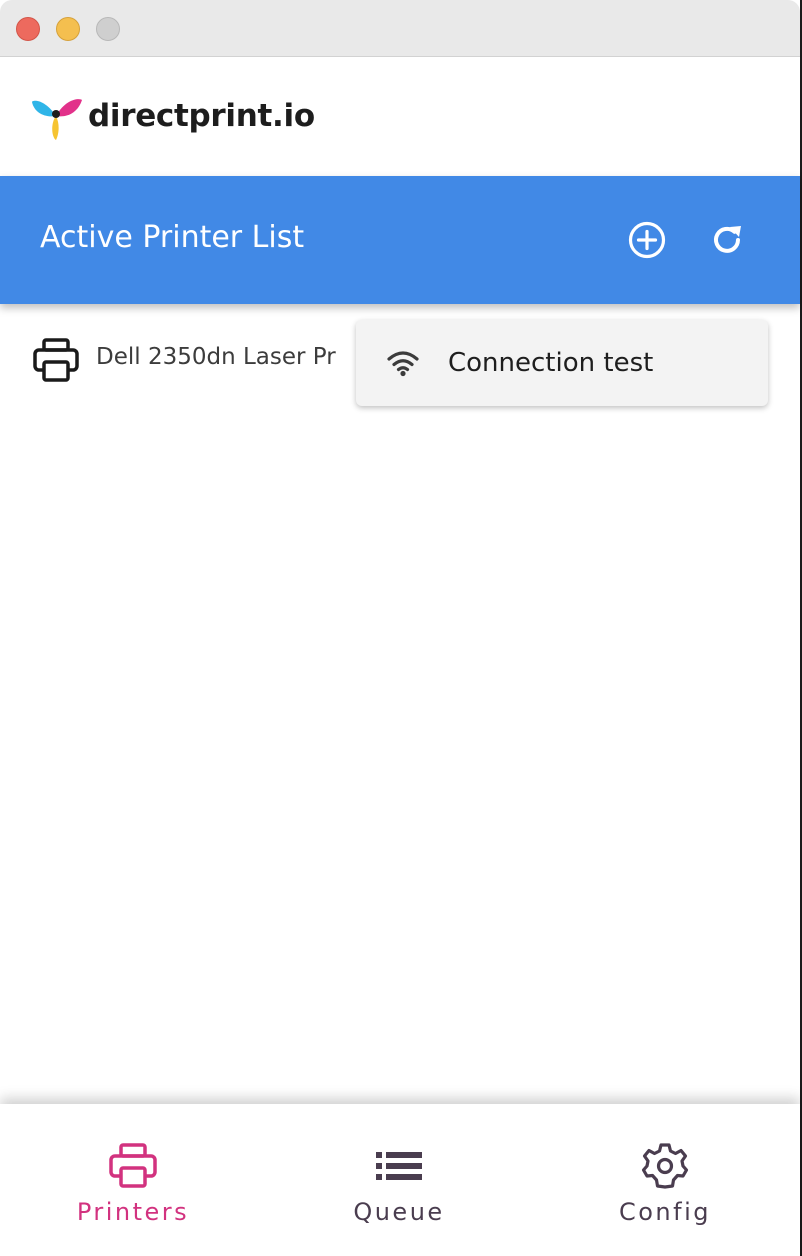 The width and height of the screenshot is (802, 1256). I want to click on maximize-window-button, so click(108, 29).